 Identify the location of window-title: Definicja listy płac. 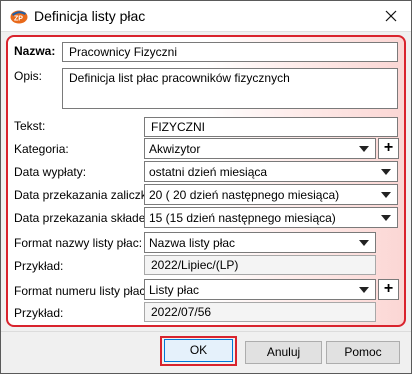
(90, 16).